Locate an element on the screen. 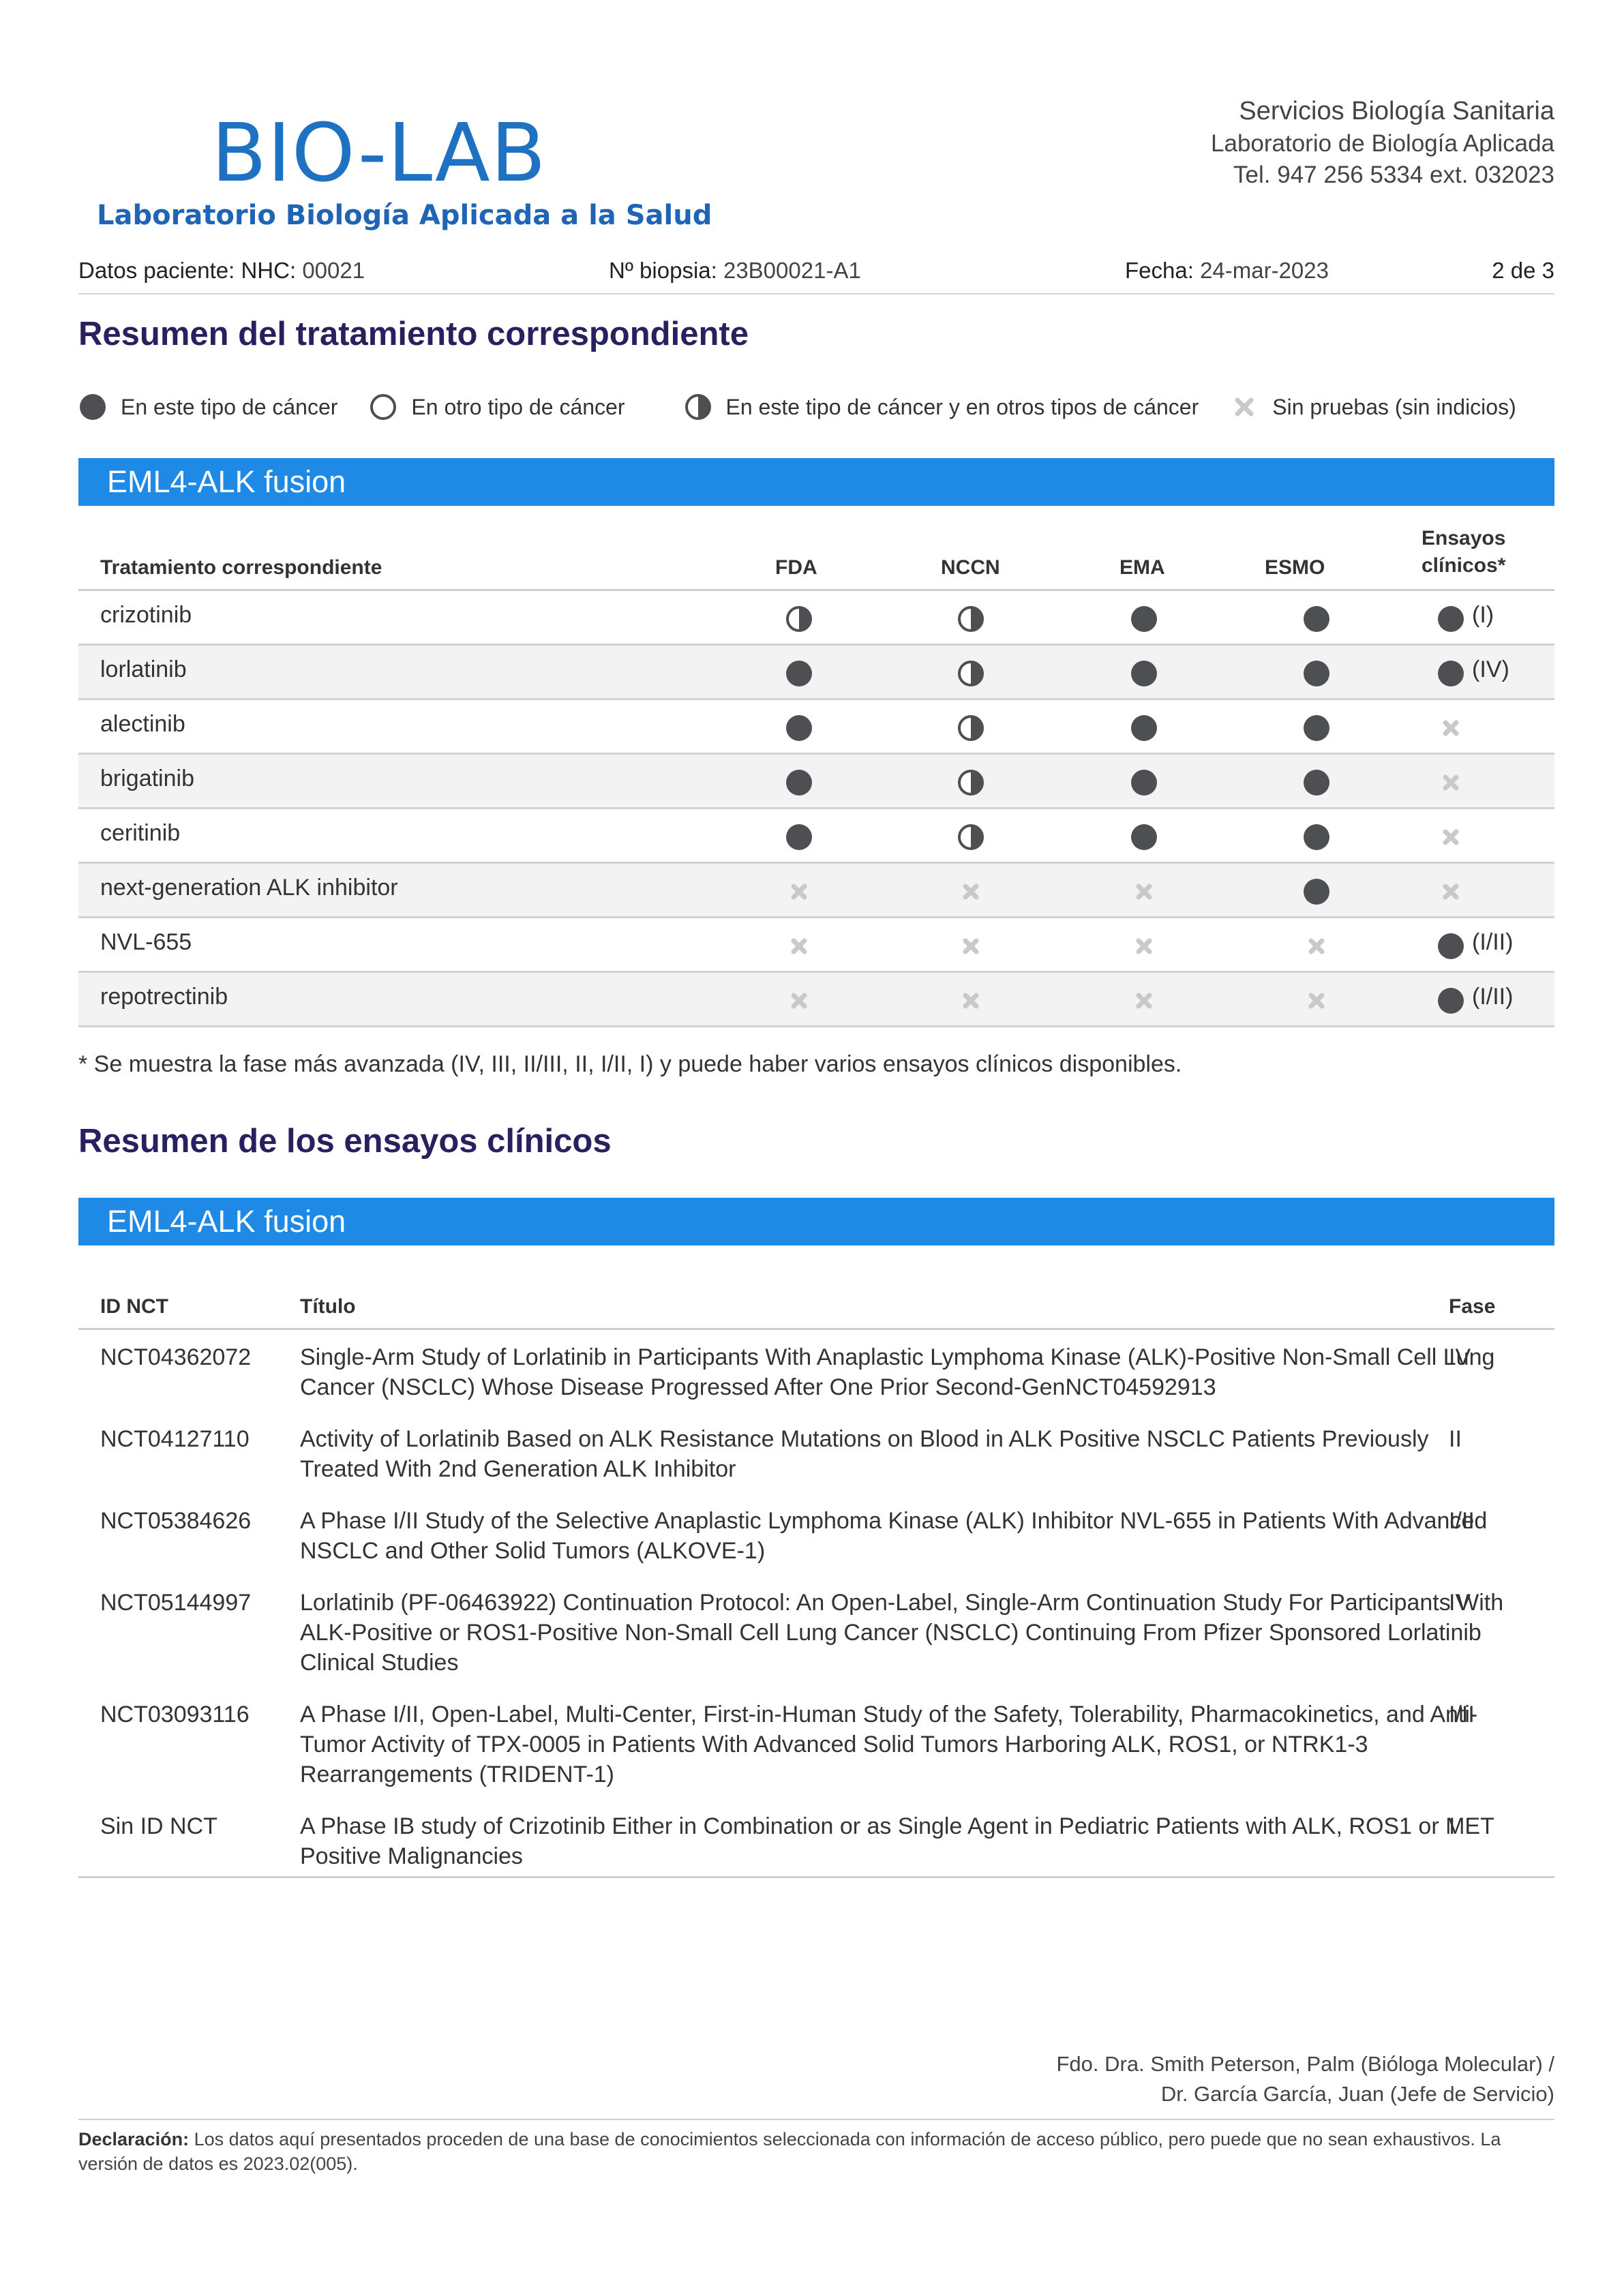  col-esmo: ESMO is located at coordinates (1295, 567).